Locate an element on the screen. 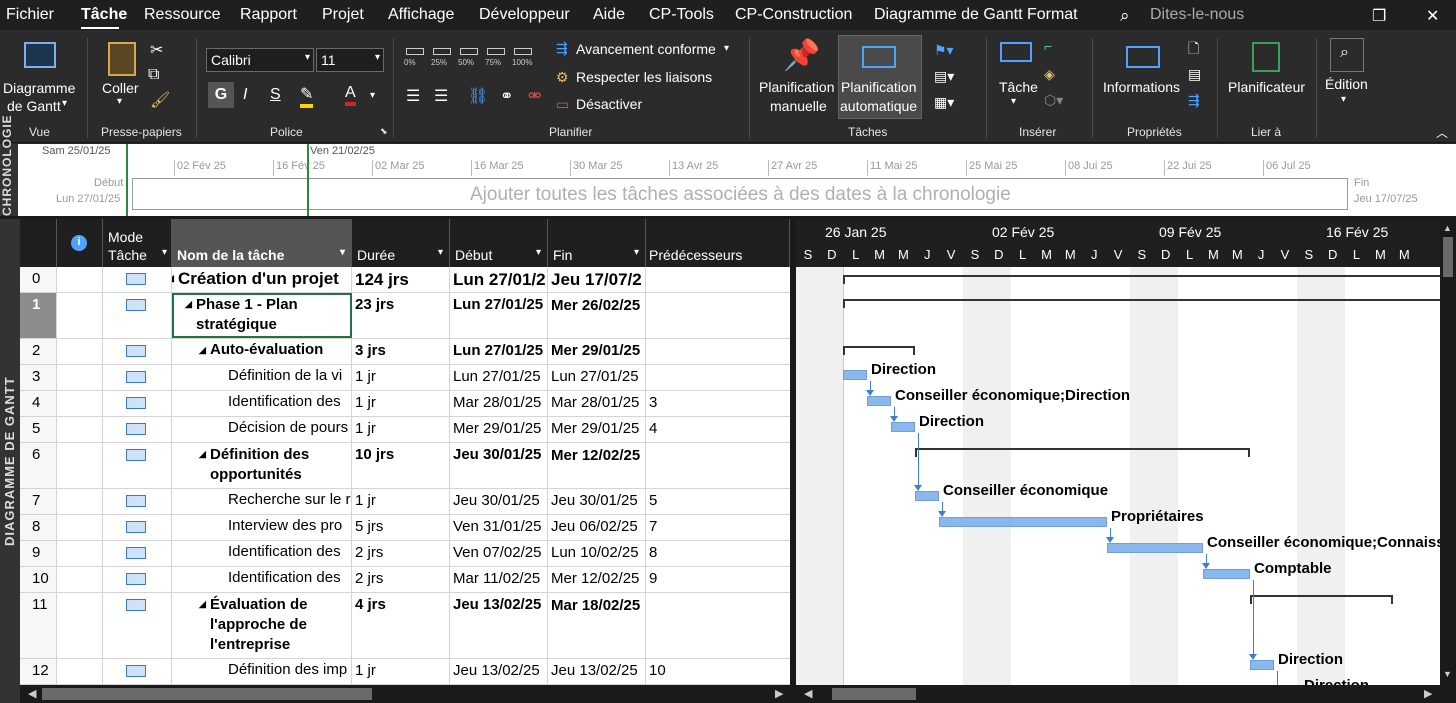 The height and width of the screenshot is (703, 1456). fin-cell: Jeu 17/07/2 is located at coordinates (597, 279).